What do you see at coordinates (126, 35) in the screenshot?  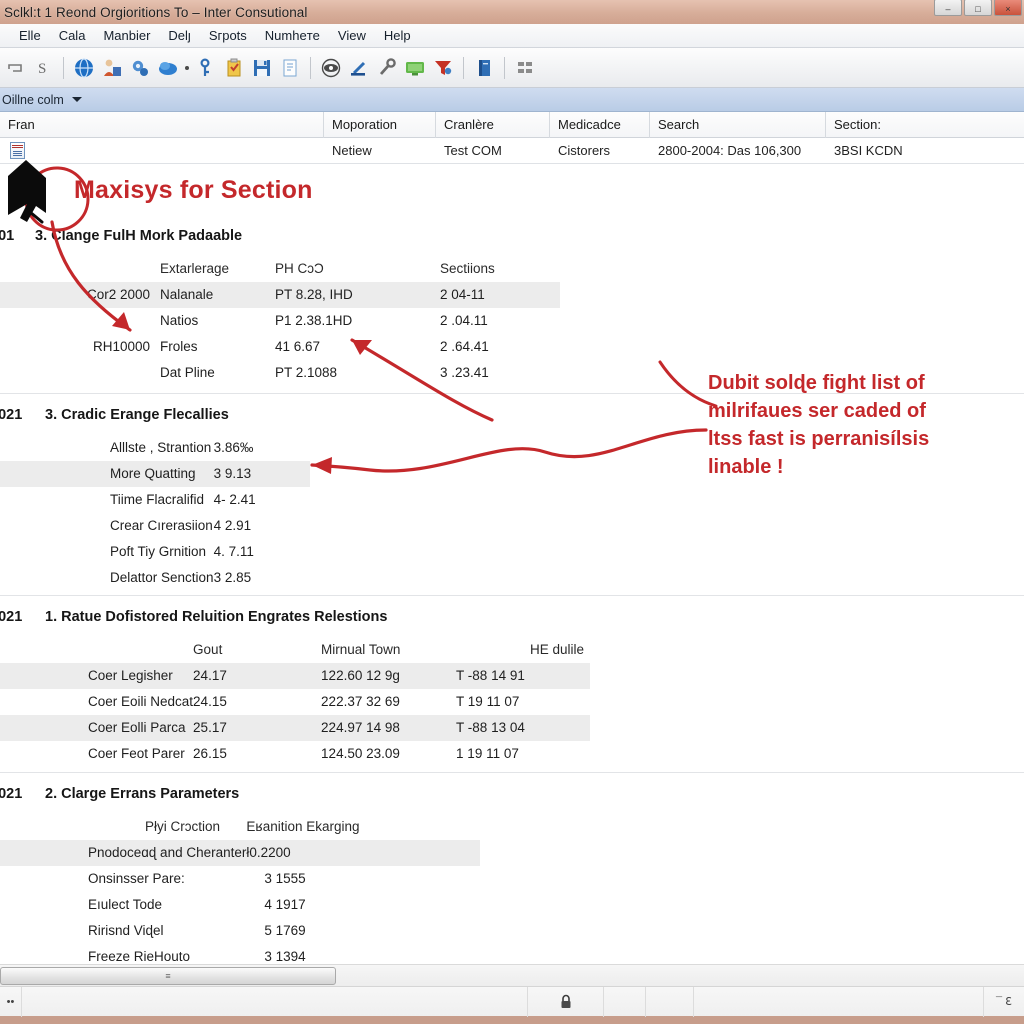 I see `menu-item-member: Manbier` at bounding box center [126, 35].